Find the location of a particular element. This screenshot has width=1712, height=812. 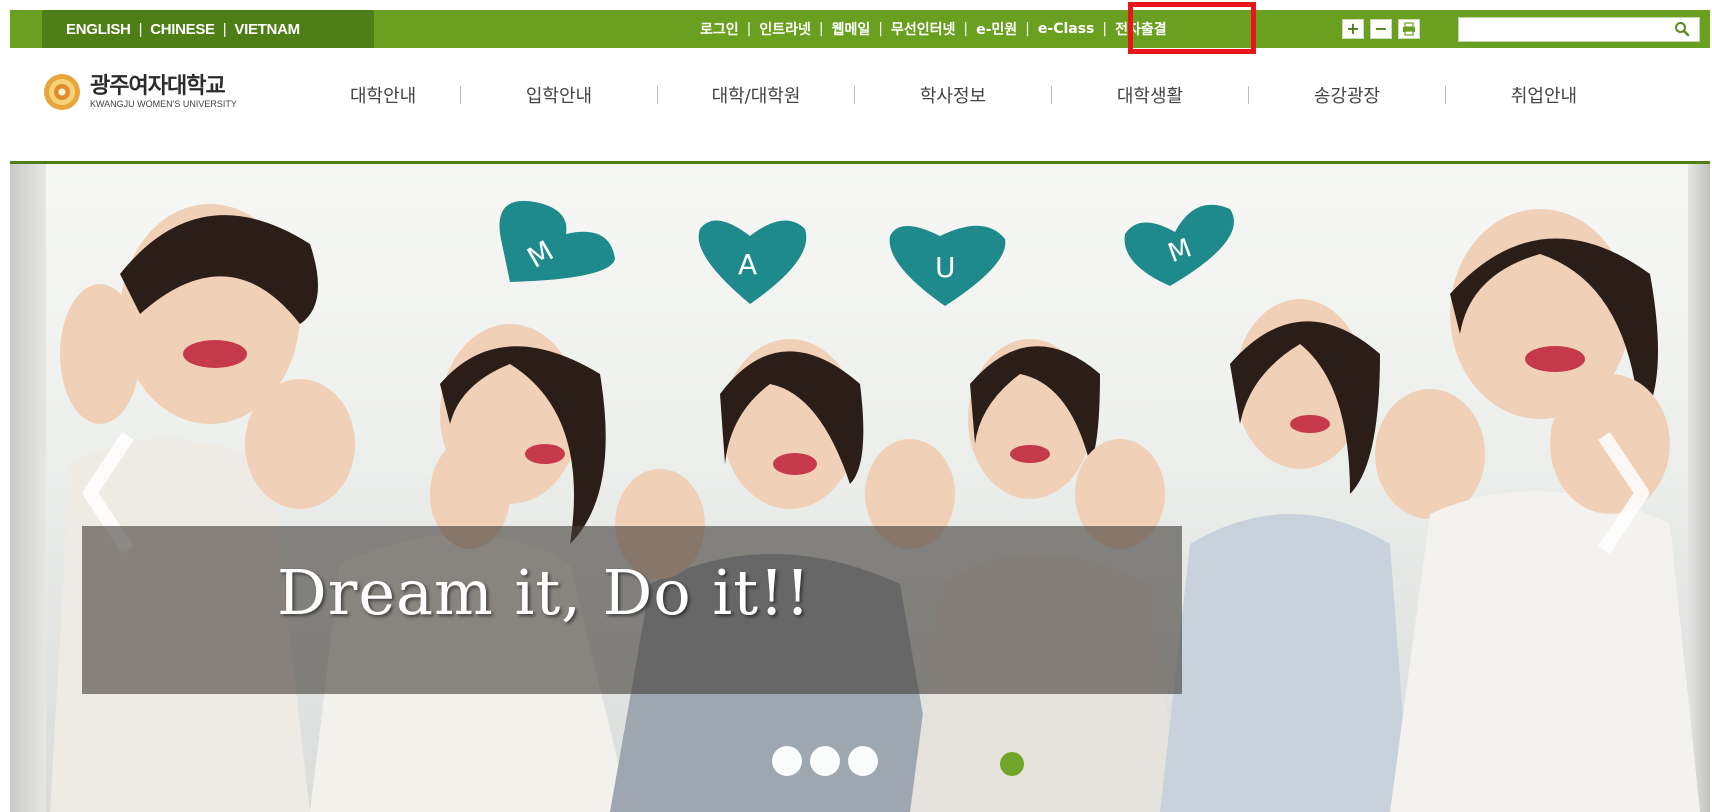

lang-english-link: ENGLISH is located at coordinates (98, 29).